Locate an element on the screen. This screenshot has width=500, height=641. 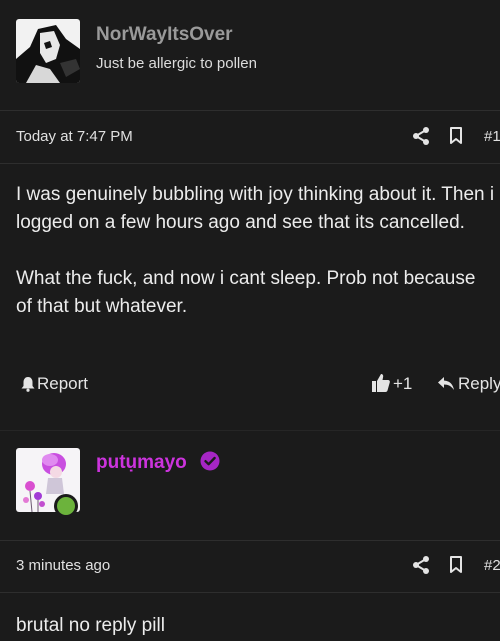
online-status-icon is located at coordinates (66, 506).